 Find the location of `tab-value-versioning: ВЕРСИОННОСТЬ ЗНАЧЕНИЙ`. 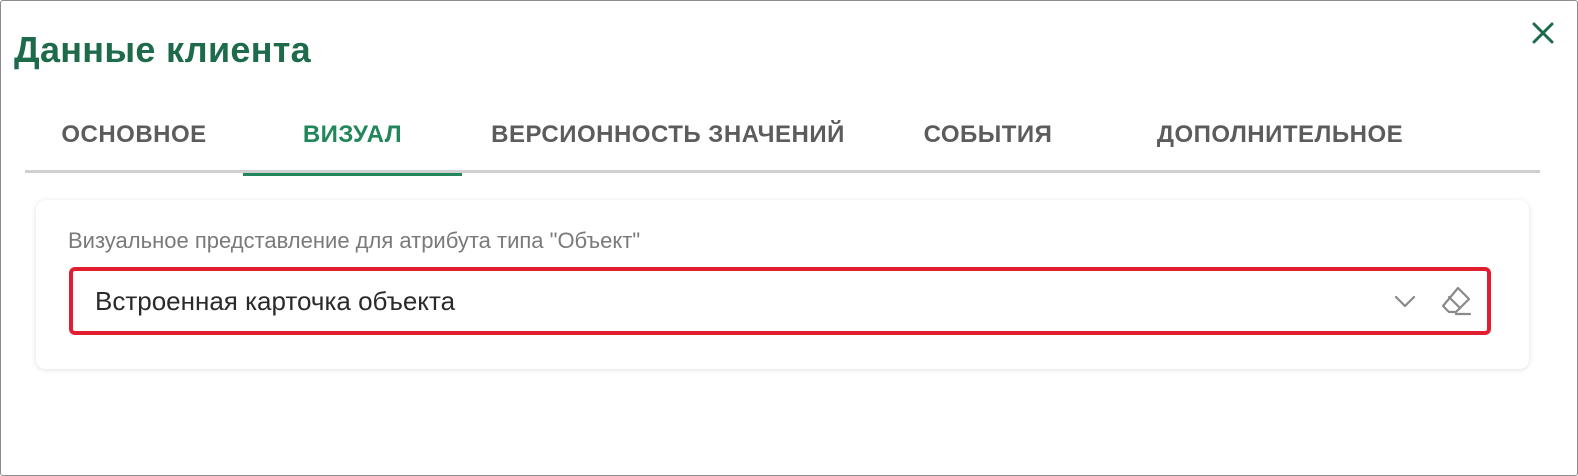

tab-value-versioning: ВЕРСИОННОСТЬ ЗНАЧЕНИЙ is located at coordinates (668, 135).